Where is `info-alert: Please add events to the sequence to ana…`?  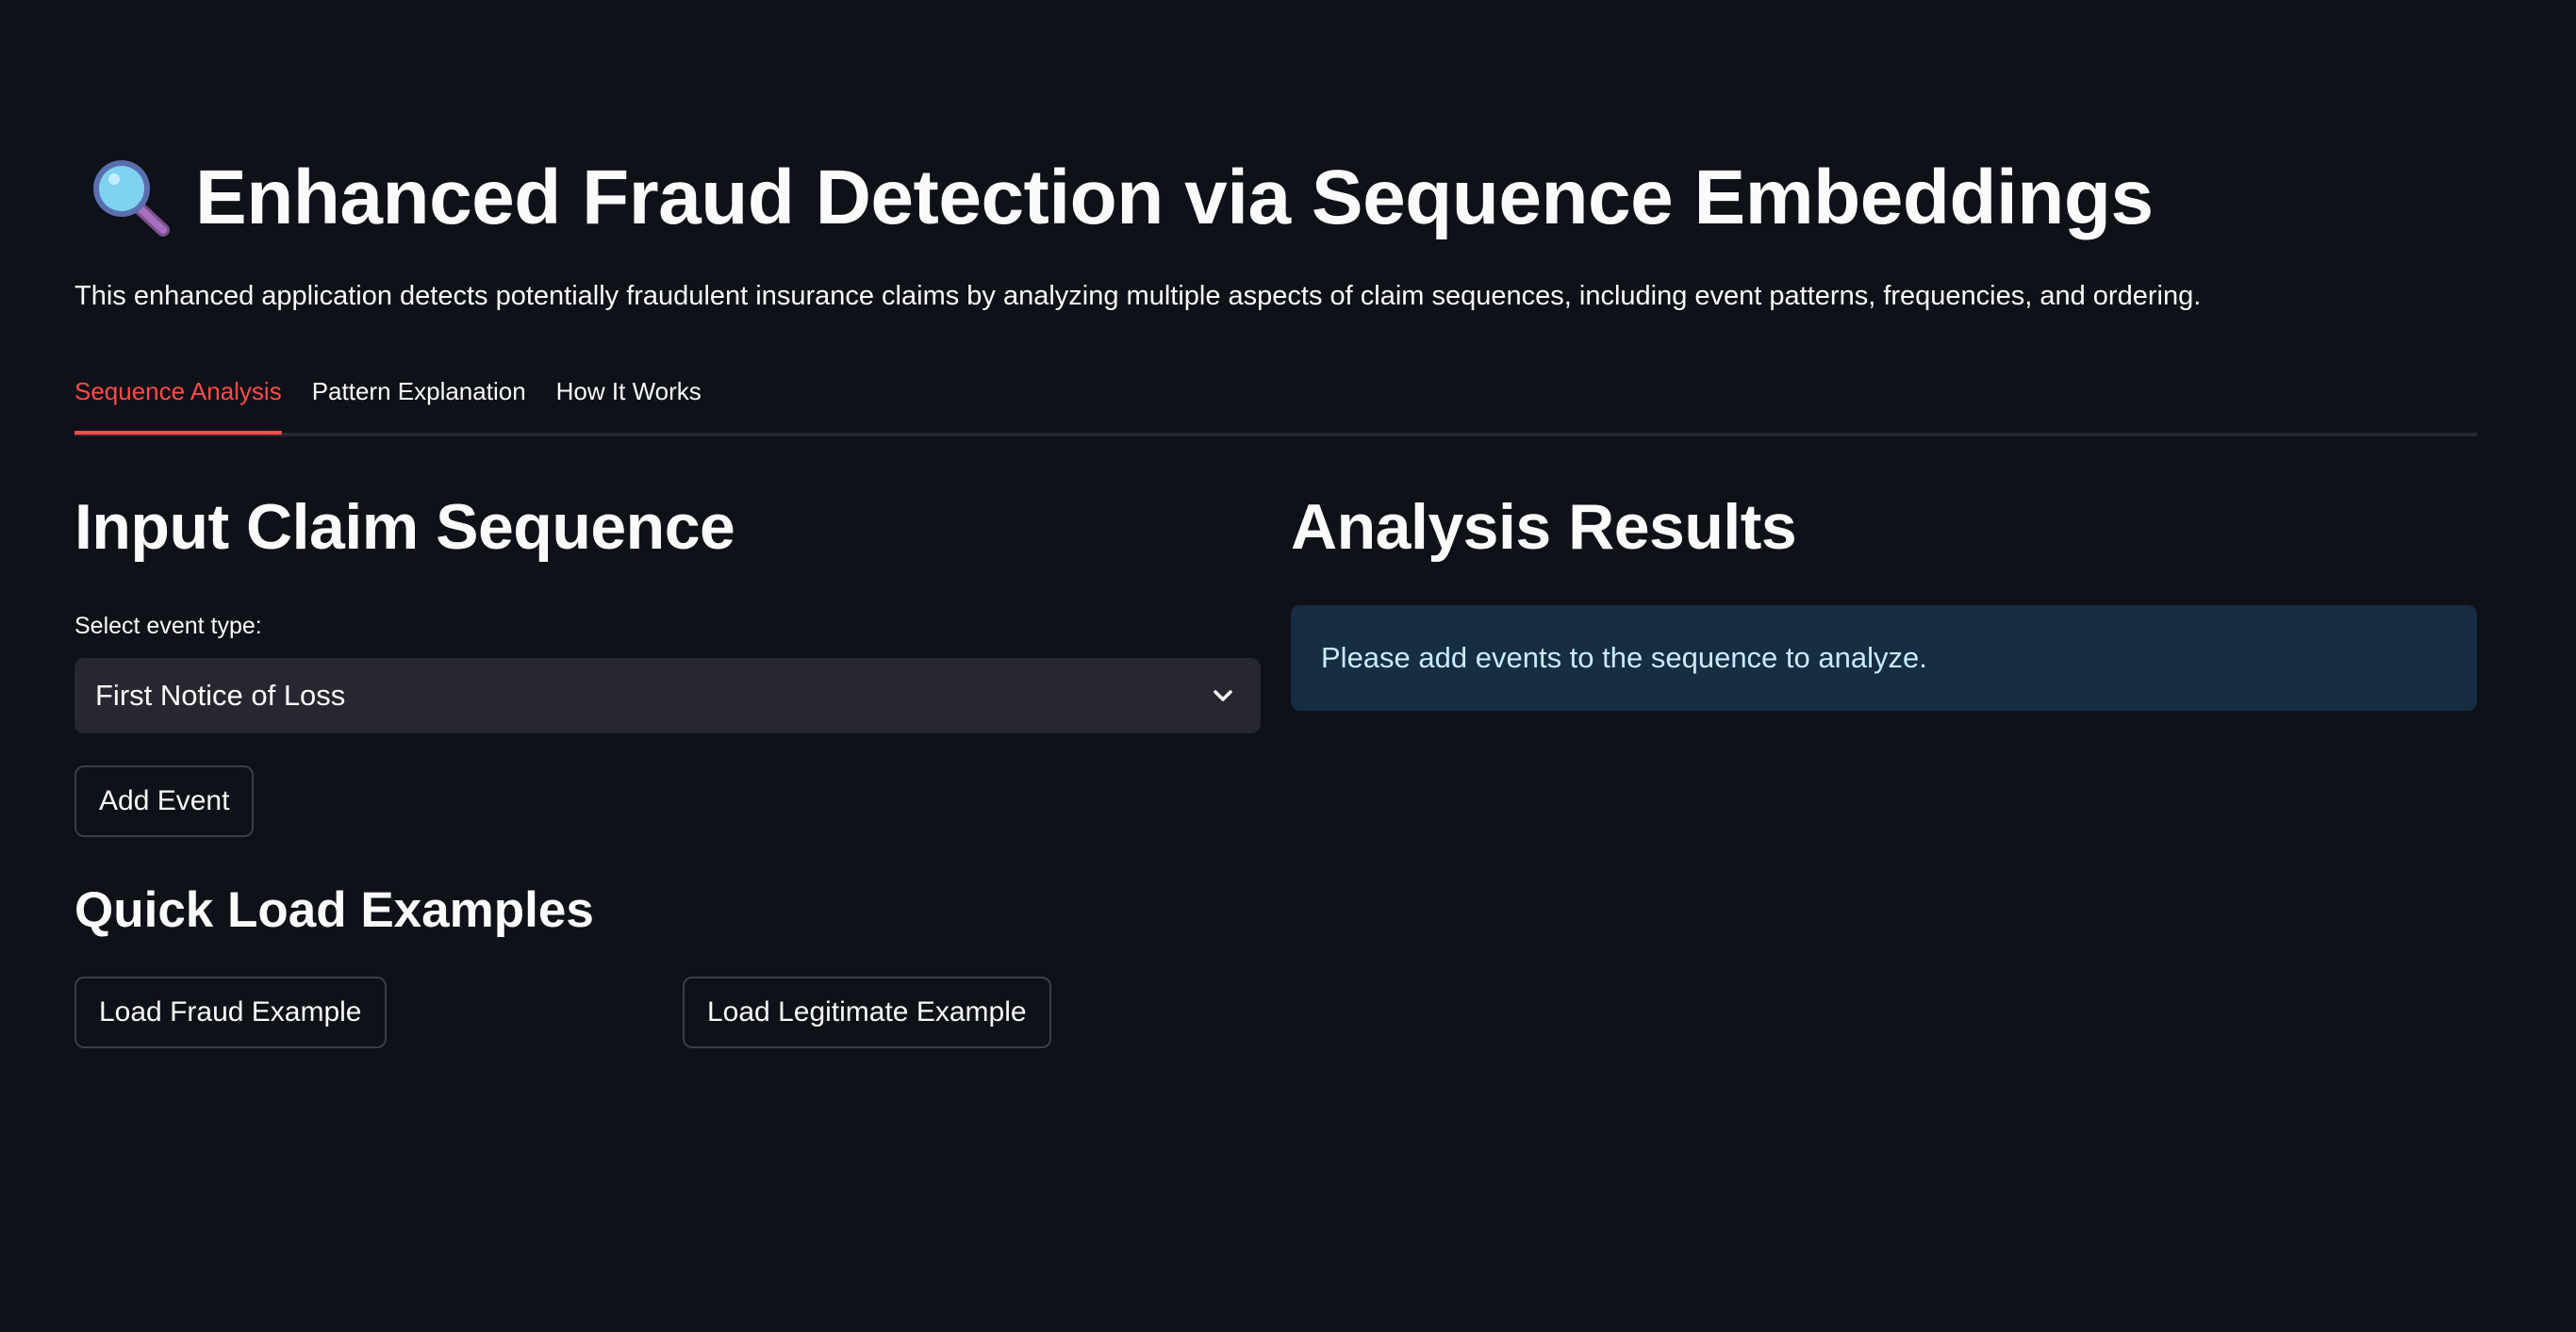
info-alert: Please add events to the sequence to ana… is located at coordinates (1884, 658).